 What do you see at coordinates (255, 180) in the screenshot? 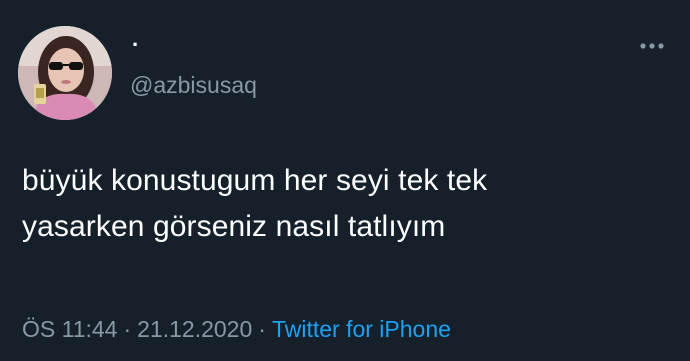
I see `tweet-text-line: büyük konustugum her seyi tek tek` at bounding box center [255, 180].